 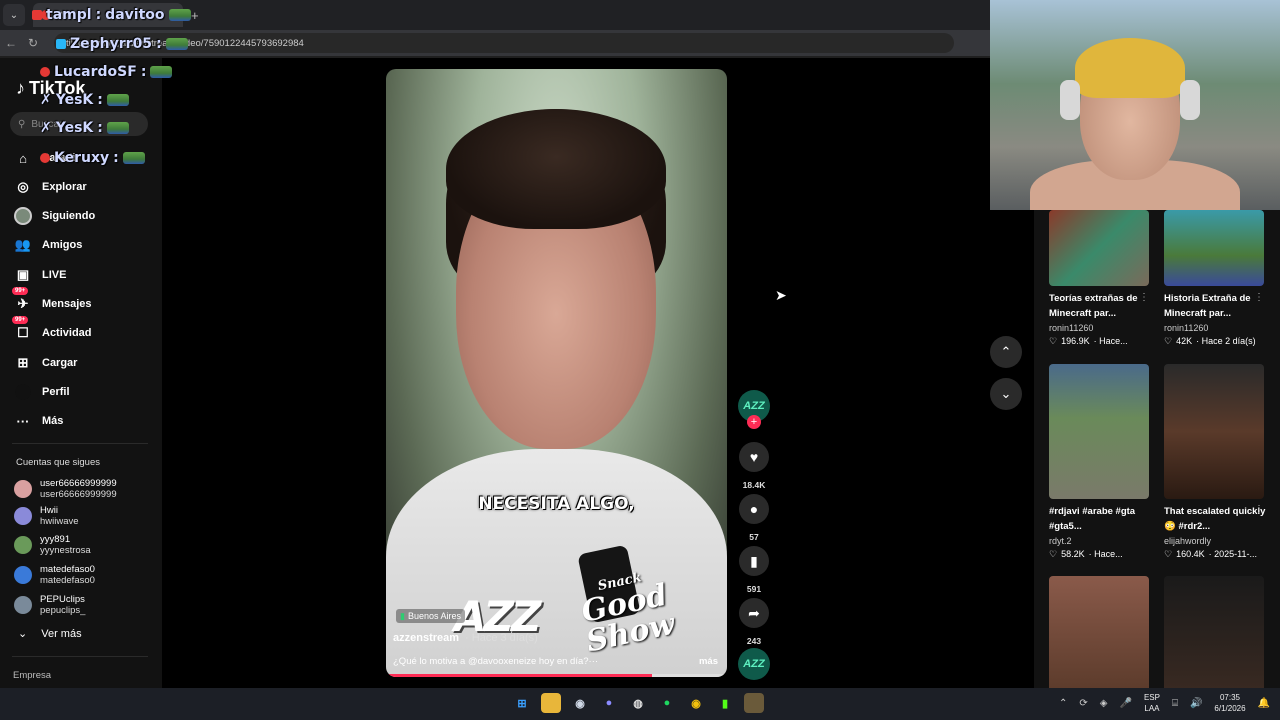 What do you see at coordinates (46, 100) in the screenshot?
I see `sword-badge-icon: ✗` at bounding box center [46, 100].